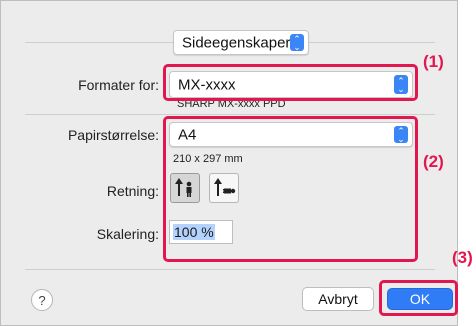  Describe the element at coordinates (433, 161) in the screenshot. I see `callout-label-2: (2)` at that location.